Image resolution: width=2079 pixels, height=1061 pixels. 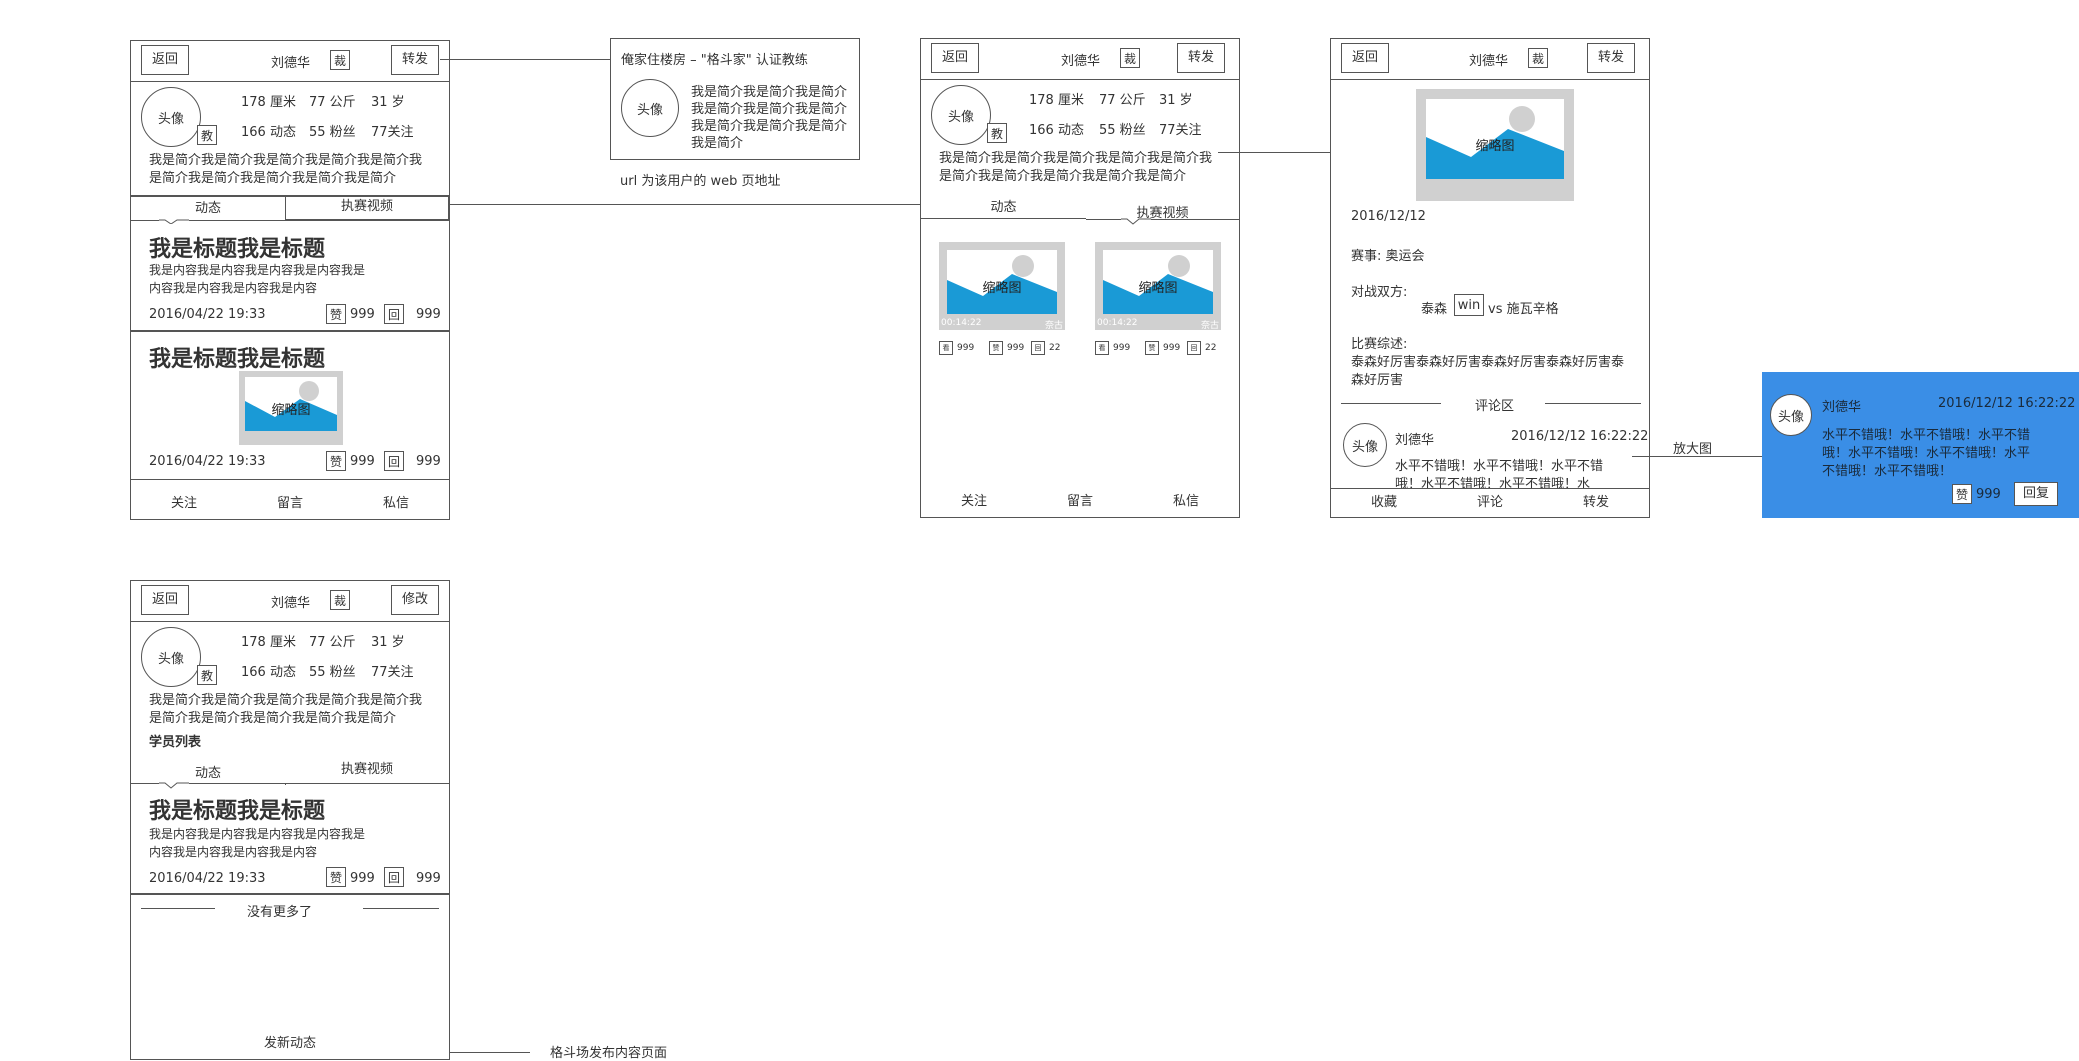 I want to click on tab-posts-label: 动态, so click(x=1003, y=207).